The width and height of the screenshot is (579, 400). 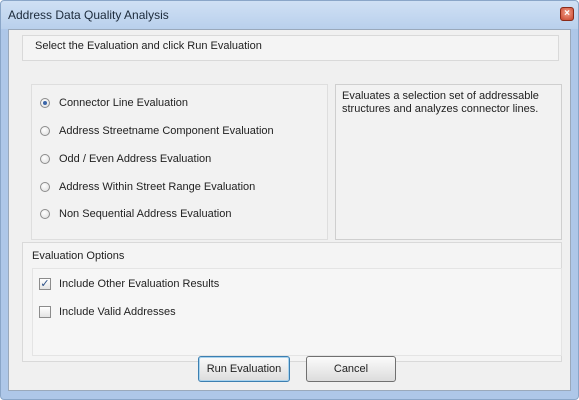 I want to click on radio-address-within-street-range-evaluation: Address Within Street Range Evaluation, so click(x=147, y=187).